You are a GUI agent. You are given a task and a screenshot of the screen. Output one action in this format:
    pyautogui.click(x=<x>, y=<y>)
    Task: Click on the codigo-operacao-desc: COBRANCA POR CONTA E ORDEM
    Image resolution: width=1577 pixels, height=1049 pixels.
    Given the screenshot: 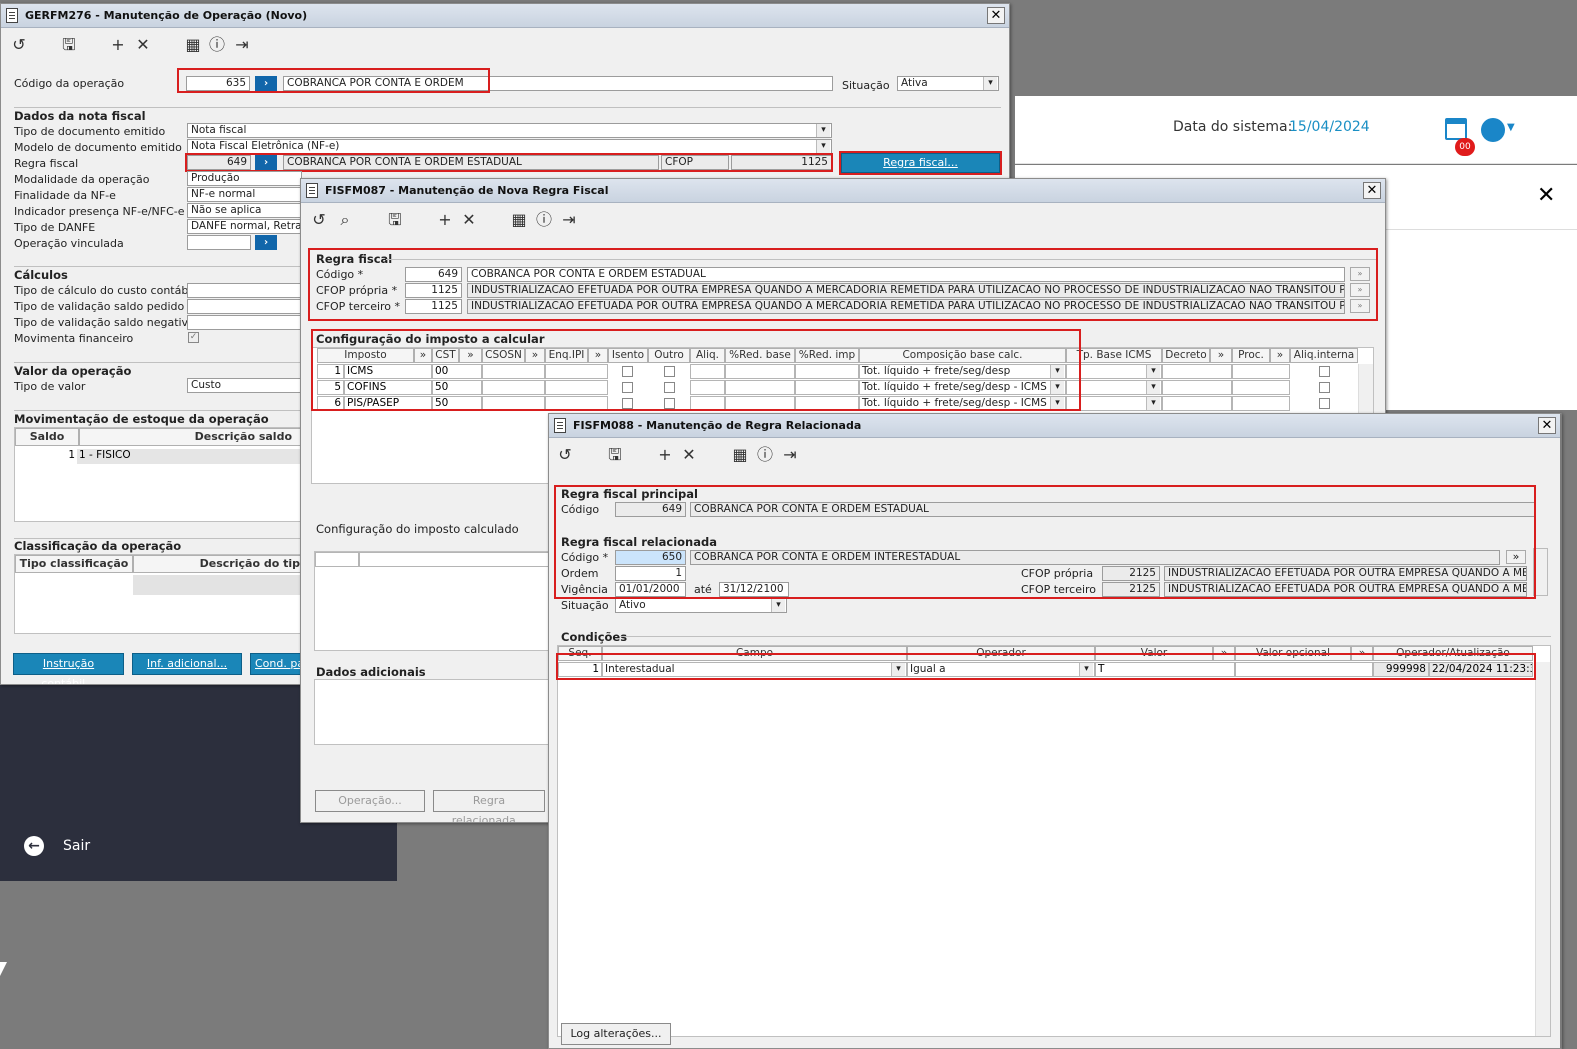 What is the action you would take?
    pyautogui.click(x=558, y=83)
    